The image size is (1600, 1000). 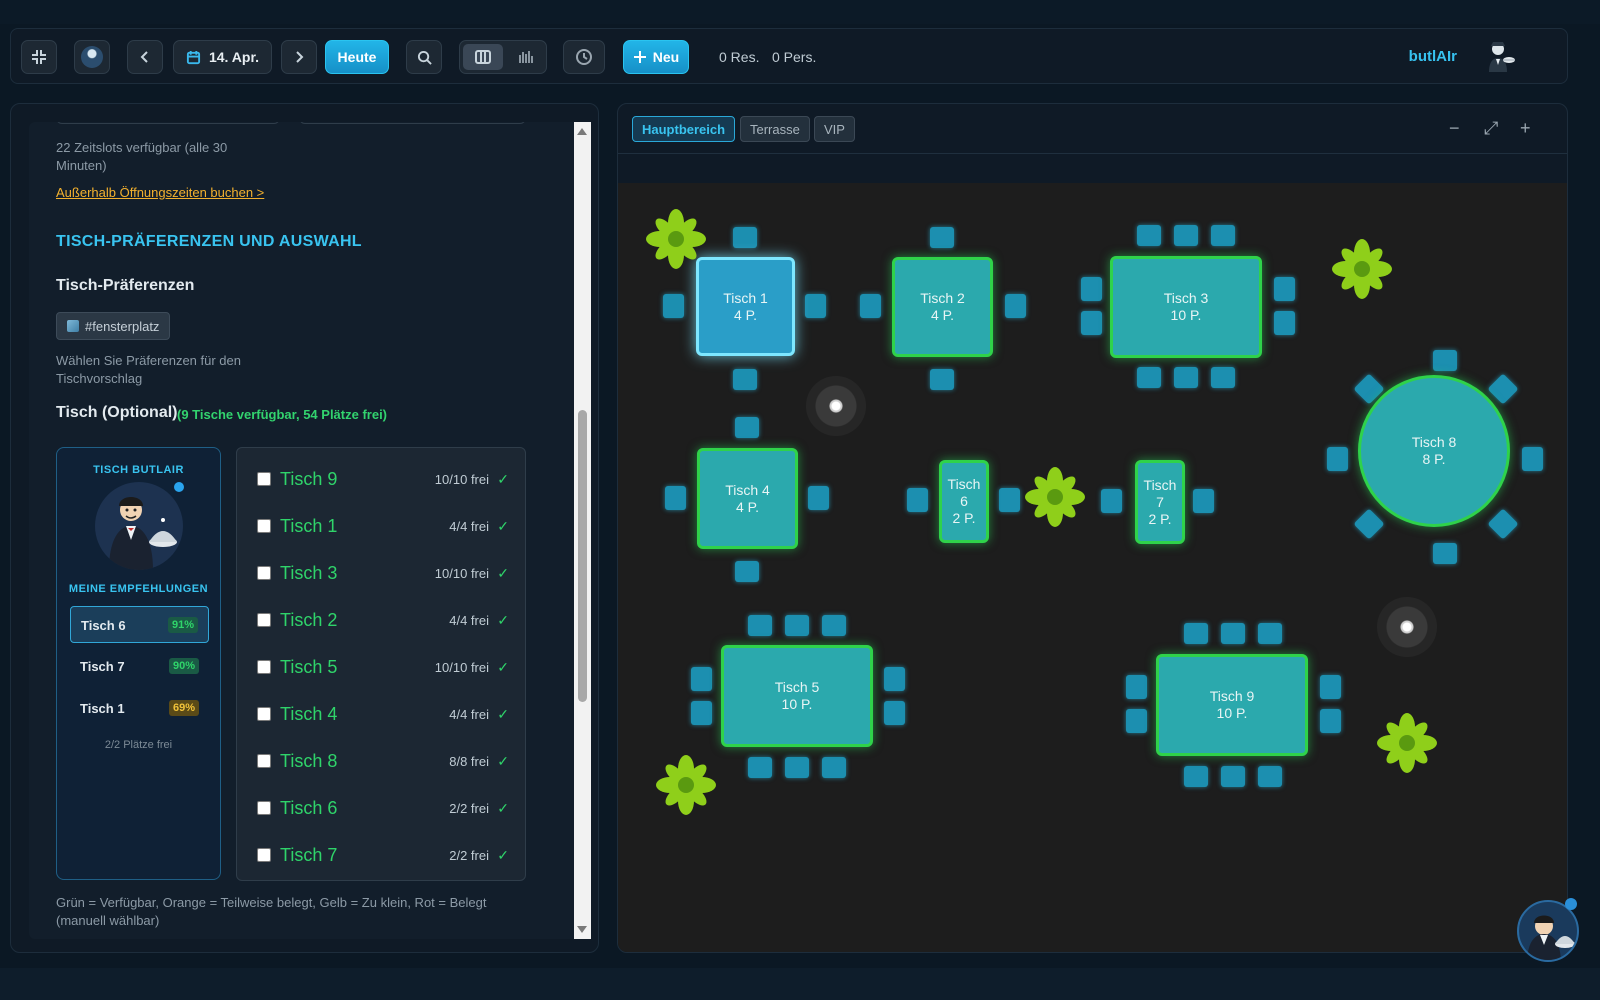 I want to click on chart-view-button, so click(x=526, y=57).